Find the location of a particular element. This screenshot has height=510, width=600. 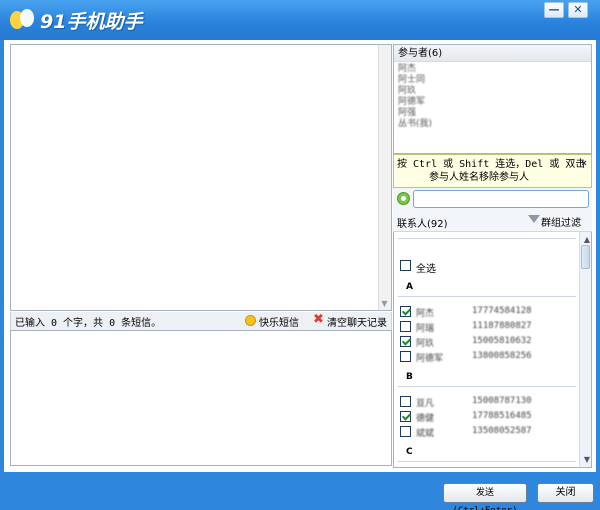

input-status-bar: 已输入 0 个字，共 0 条短信。 快乐短信 ✖ 清空聊天记录 is located at coordinates (201, 321).